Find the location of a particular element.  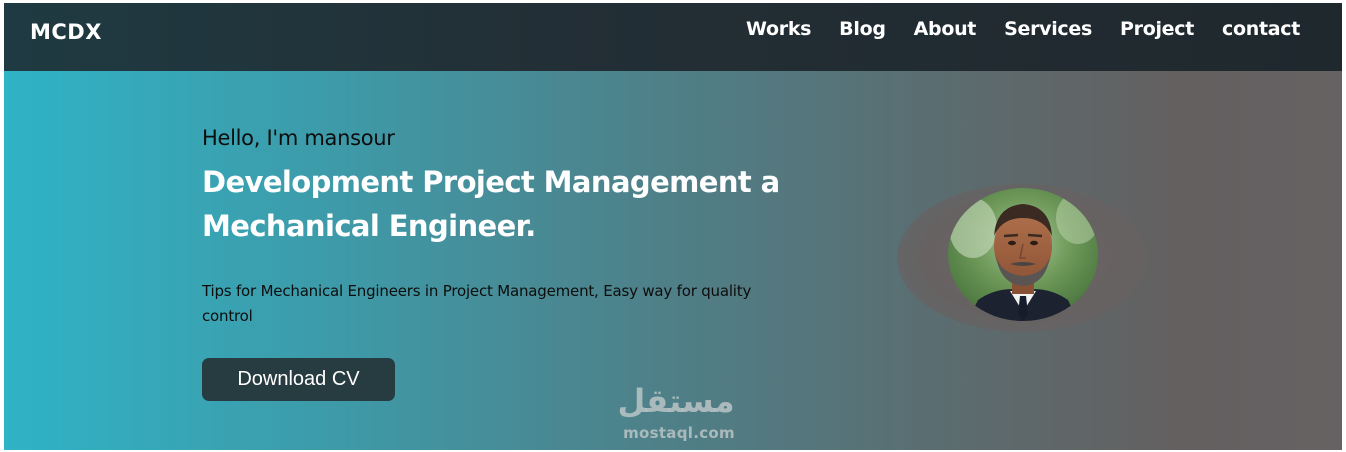

nav-link-project: Project is located at coordinates (1157, 29).